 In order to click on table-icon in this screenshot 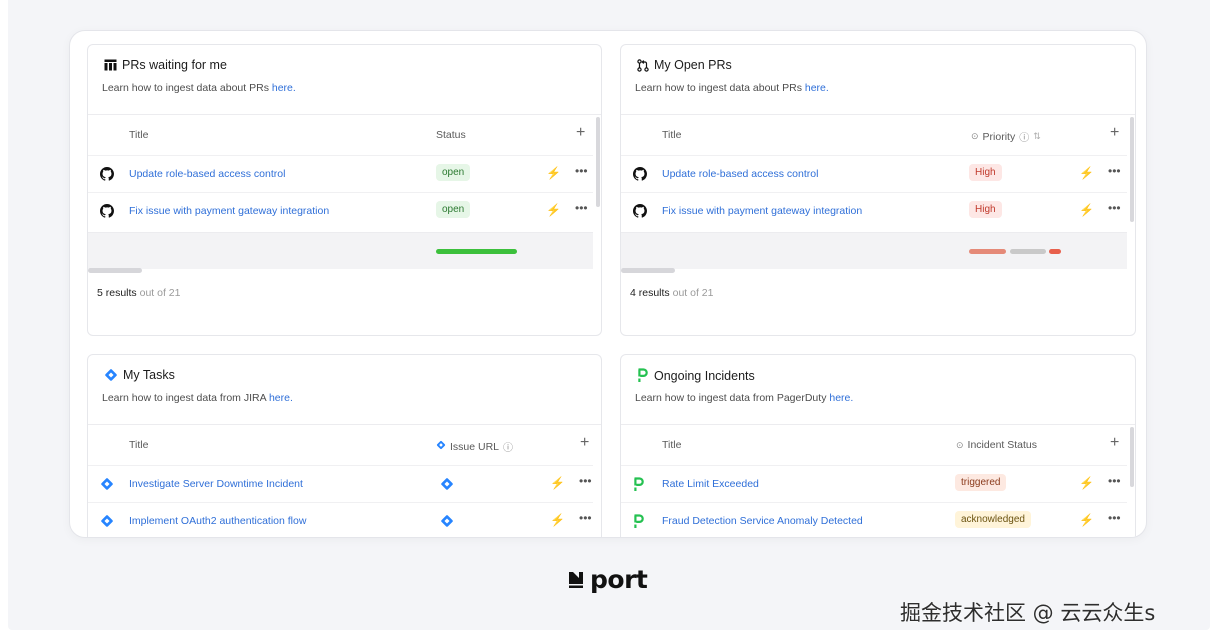, I will do `click(110, 65)`.